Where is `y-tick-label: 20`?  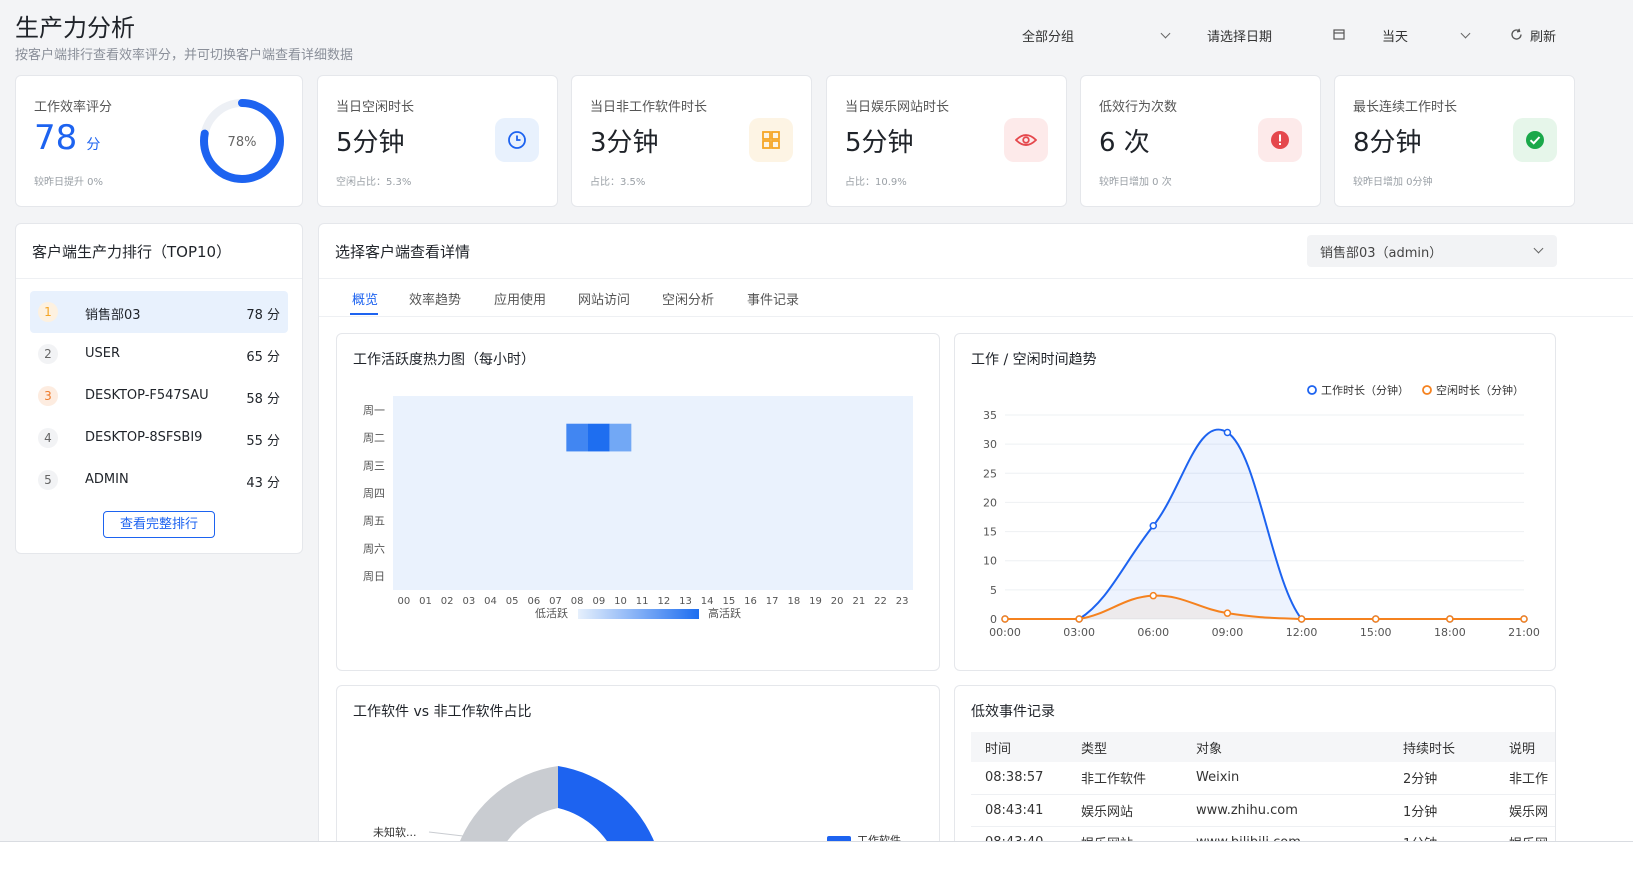 y-tick-label: 20 is located at coordinates (990, 502).